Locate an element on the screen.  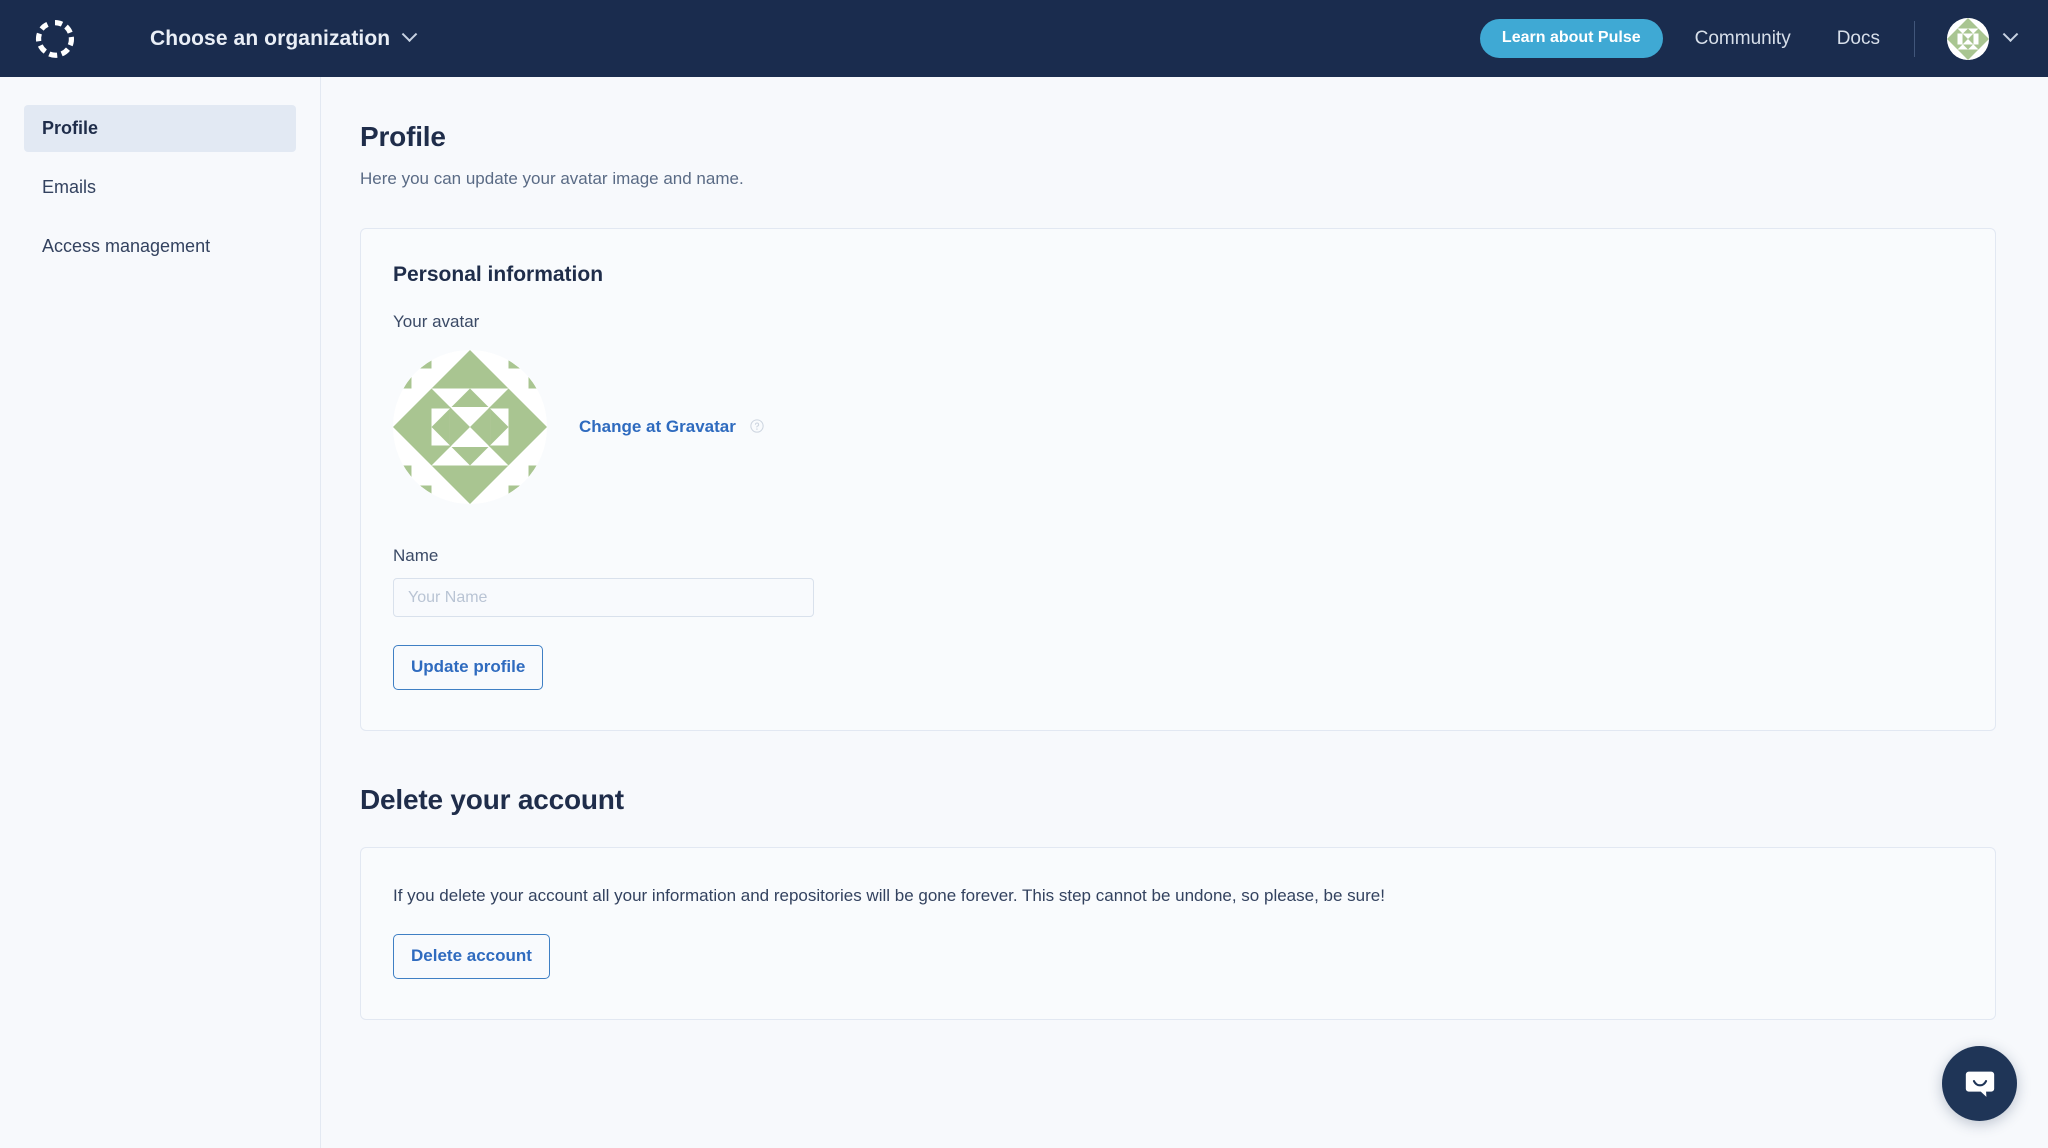
gravatar-link-group: Change at Gravatar is located at coordinates (671, 427).